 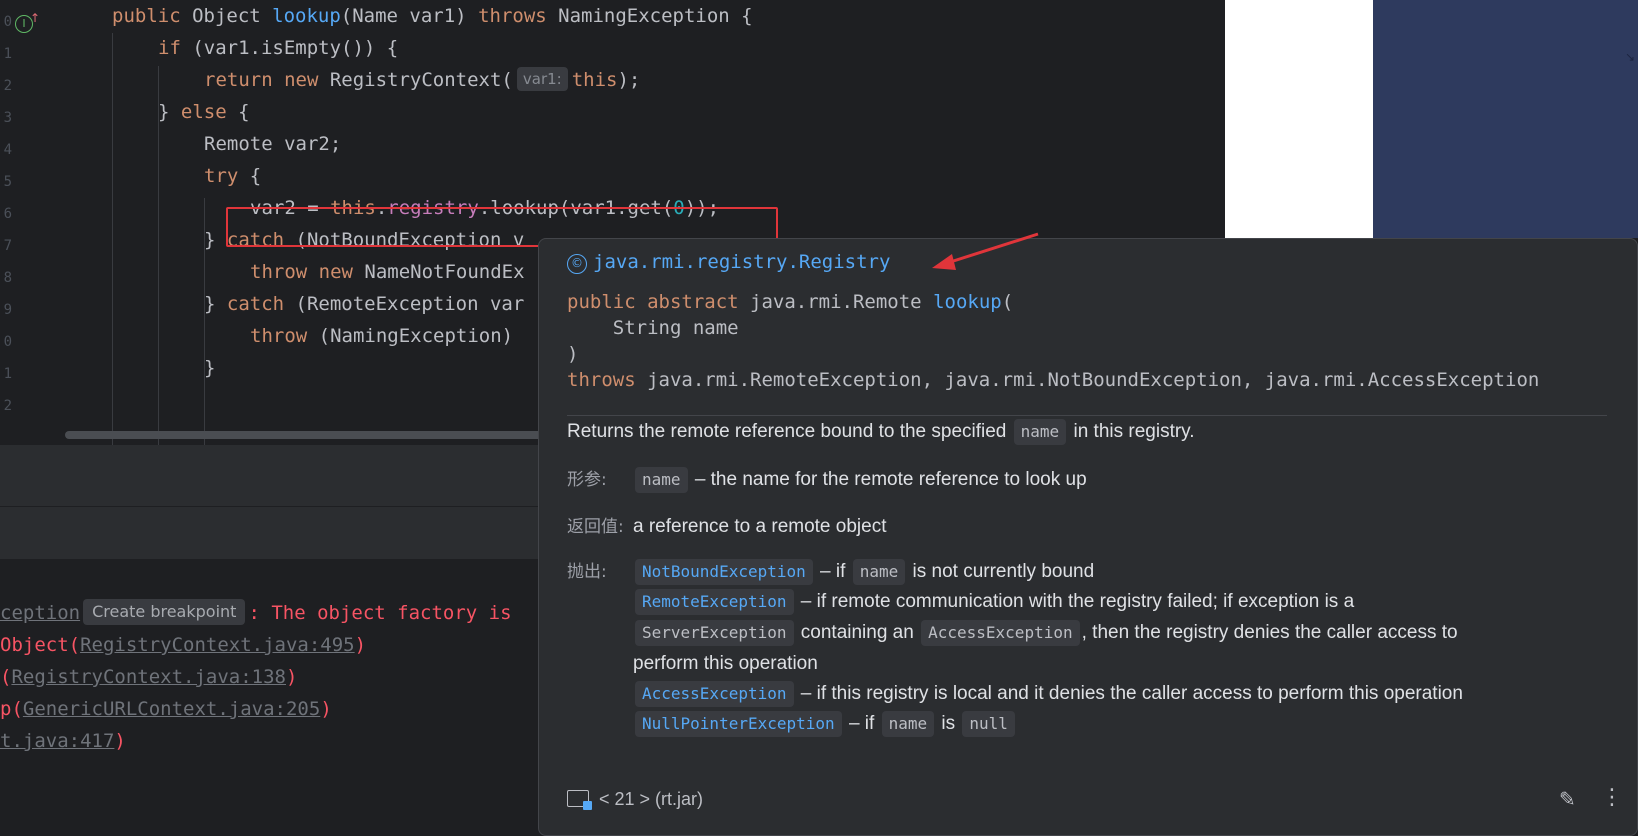 I want to click on signature-param: String name, so click(x=653, y=328).